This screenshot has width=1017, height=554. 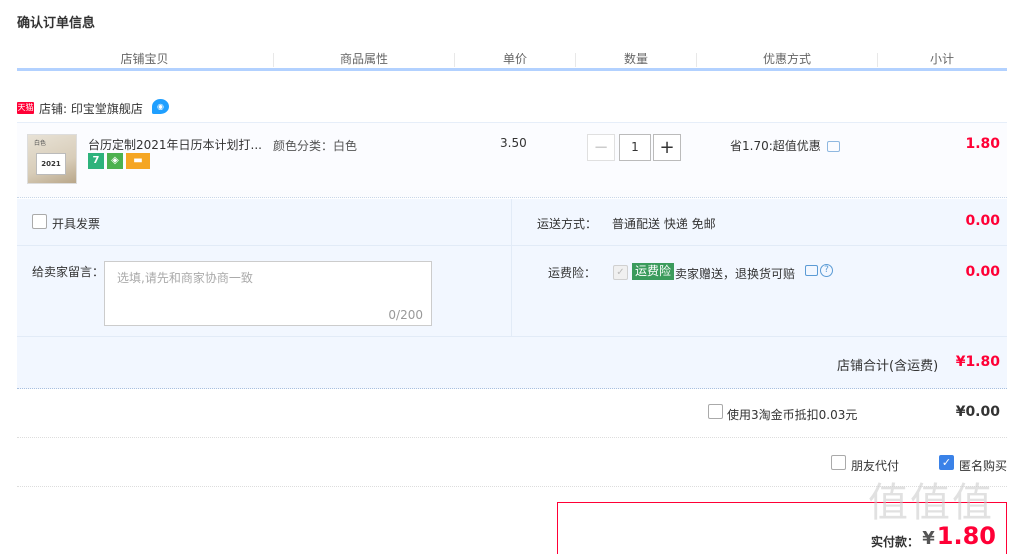 I want to click on memo-textarea: 选填,请先和商家协商一致 0/200, so click(x=268, y=293).